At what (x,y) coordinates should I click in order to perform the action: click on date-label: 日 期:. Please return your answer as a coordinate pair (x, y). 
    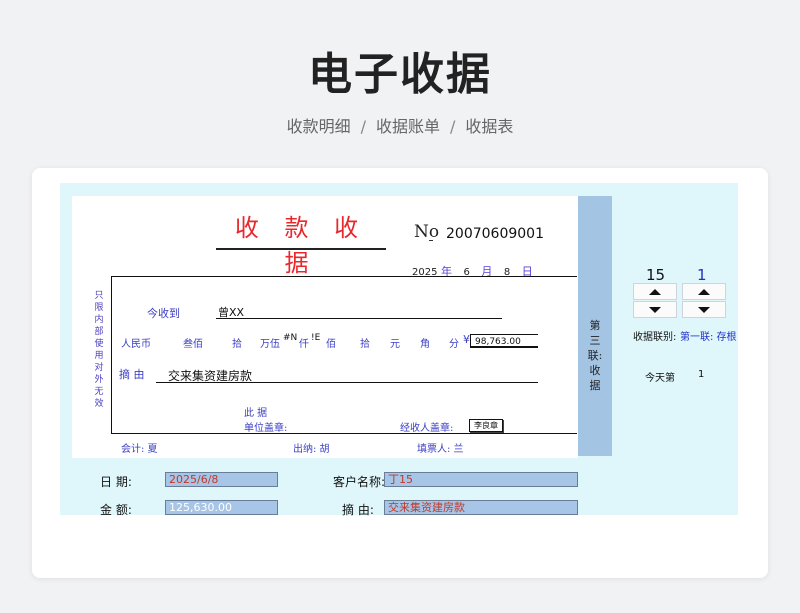
    Looking at the image, I should click on (116, 482).